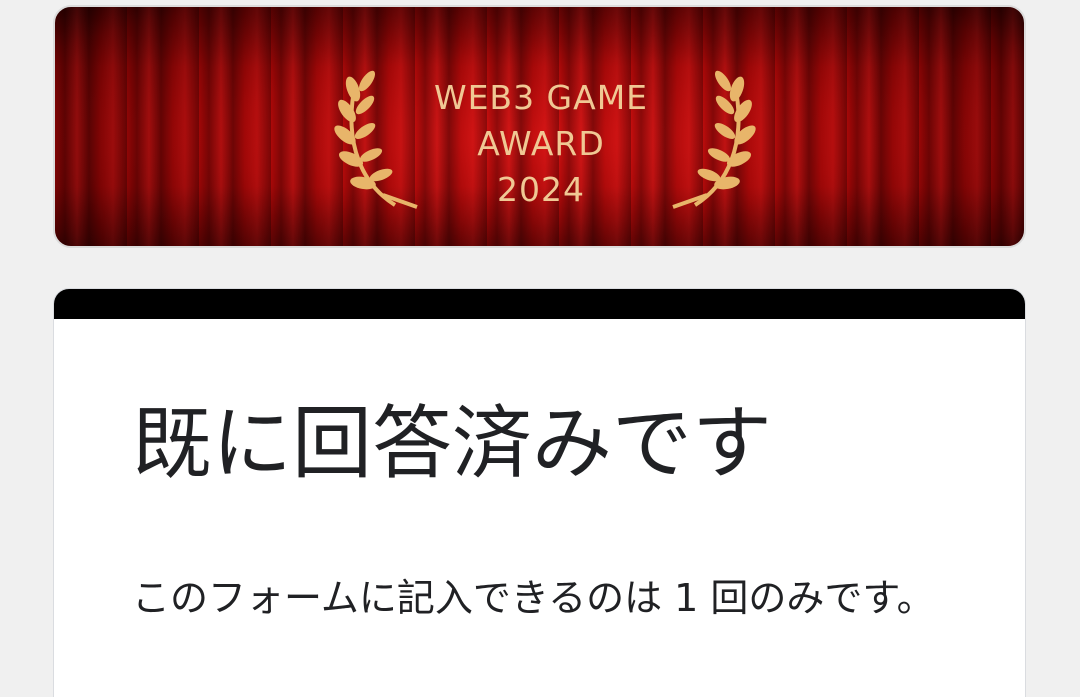 This screenshot has width=1080, height=697. I want to click on award-title-line-2: AWARD, so click(541, 143).